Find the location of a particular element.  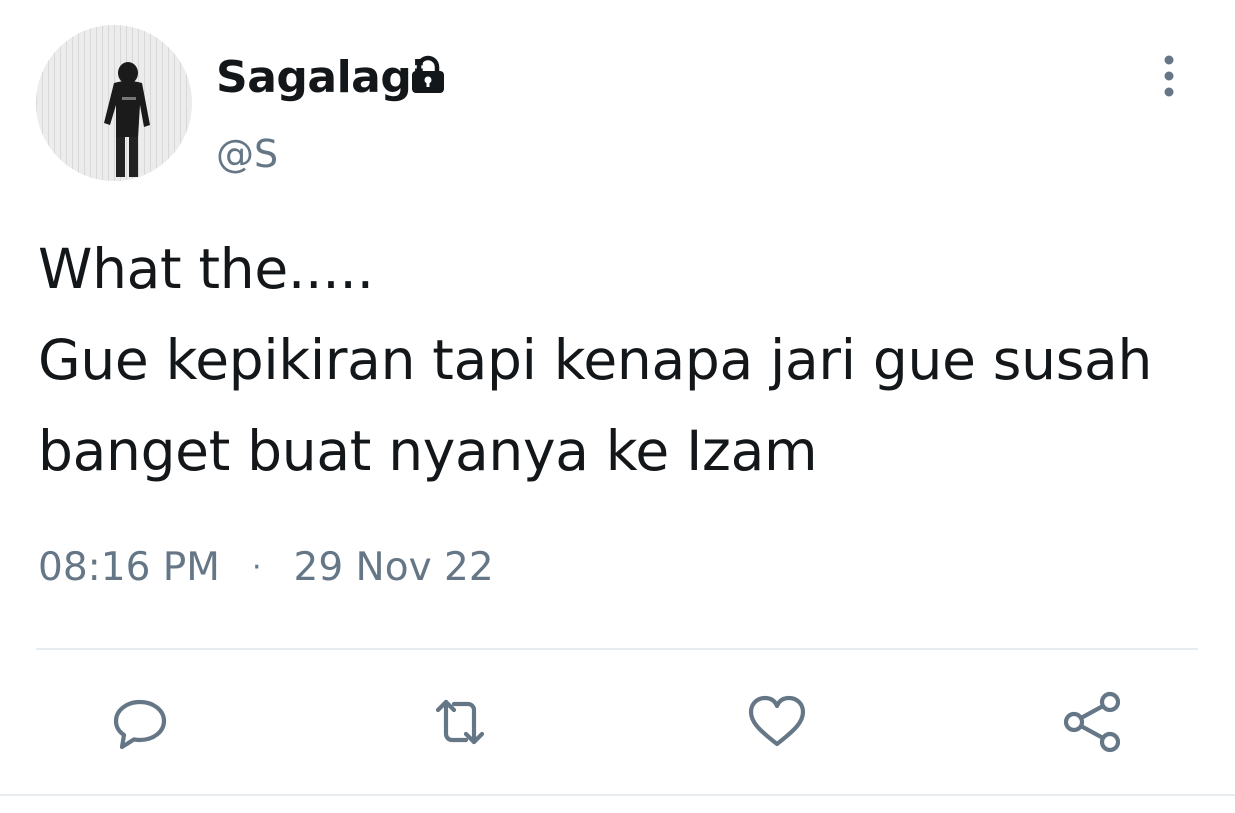

lock-icon is located at coordinates (428, 75).